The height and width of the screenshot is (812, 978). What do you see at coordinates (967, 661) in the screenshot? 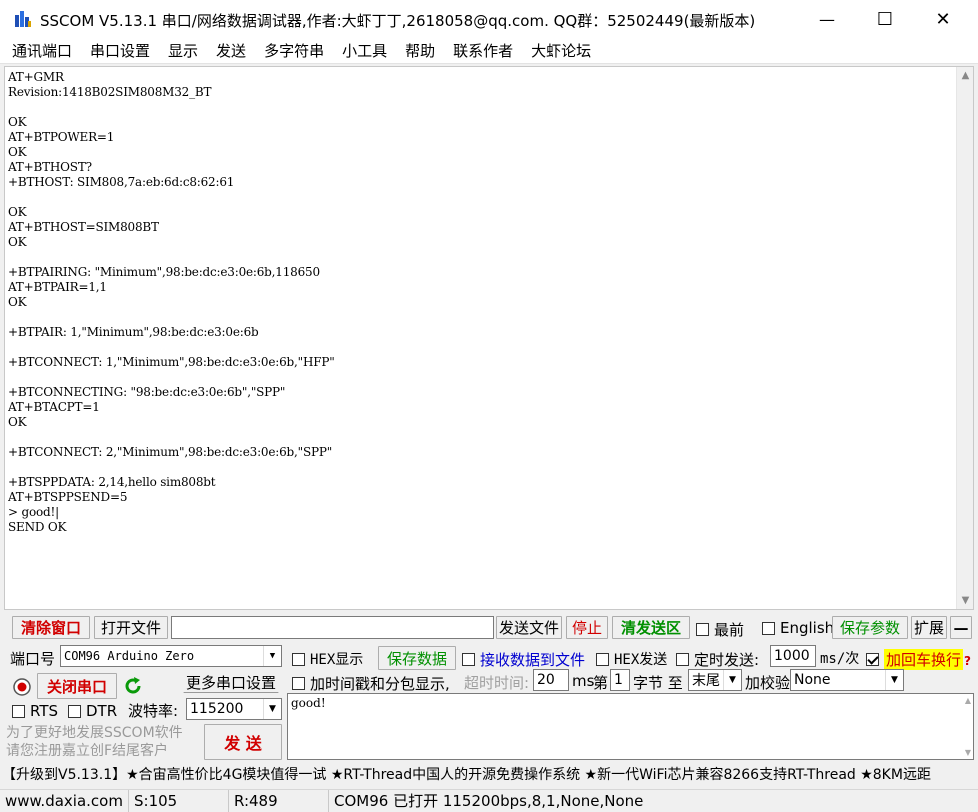
I see `help-icon: ?` at bounding box center [967, 661].